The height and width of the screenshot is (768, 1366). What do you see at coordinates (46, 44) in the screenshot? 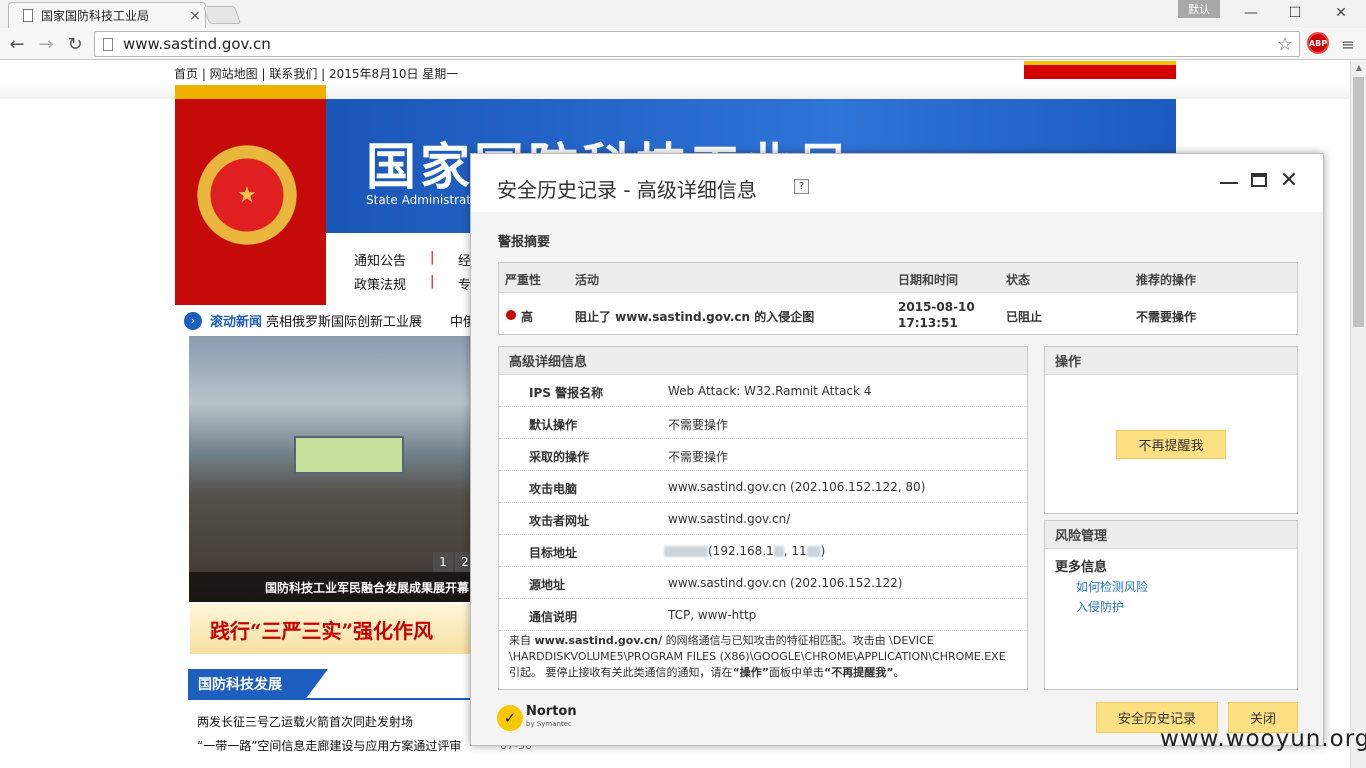
I see `forward-icon: →` at bounding box center [46, 44].